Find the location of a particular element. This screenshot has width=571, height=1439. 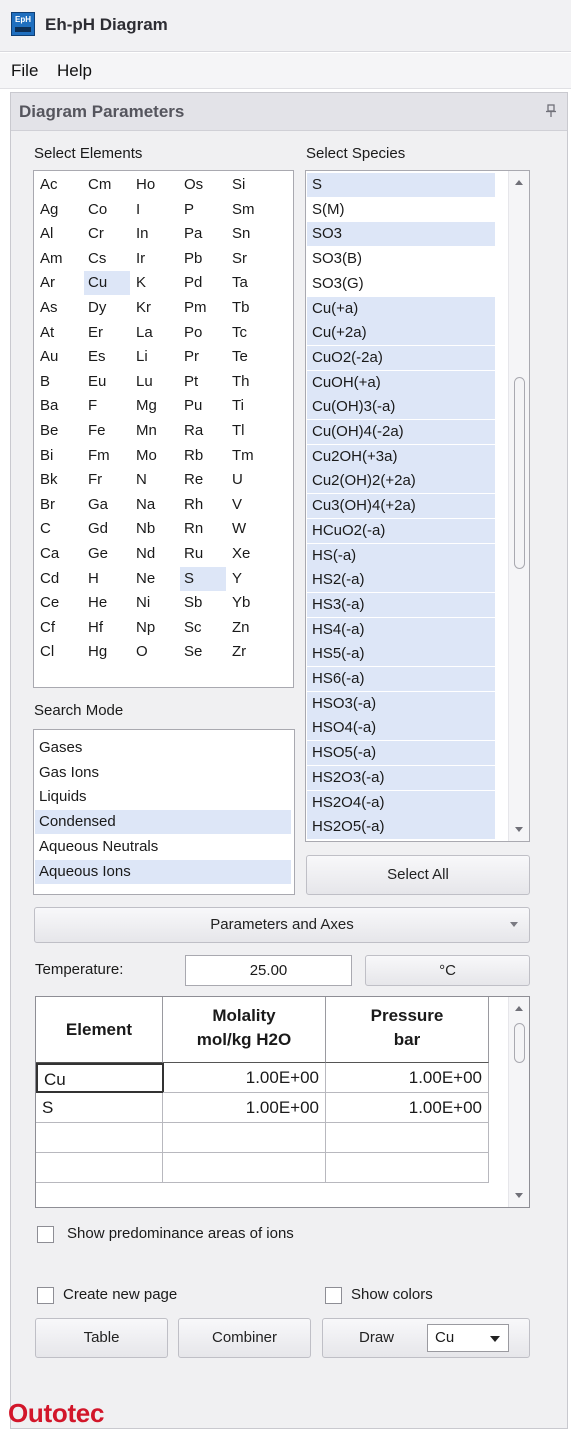

element-nb: Nb is located at coordinates (155, 529).